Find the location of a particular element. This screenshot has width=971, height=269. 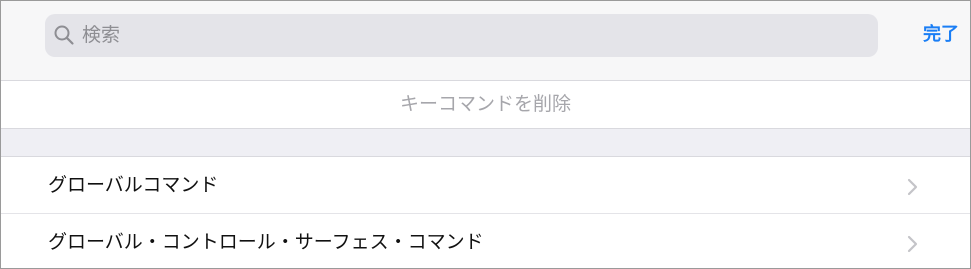

search-input: 検索 is located at coordinates (461, 35).